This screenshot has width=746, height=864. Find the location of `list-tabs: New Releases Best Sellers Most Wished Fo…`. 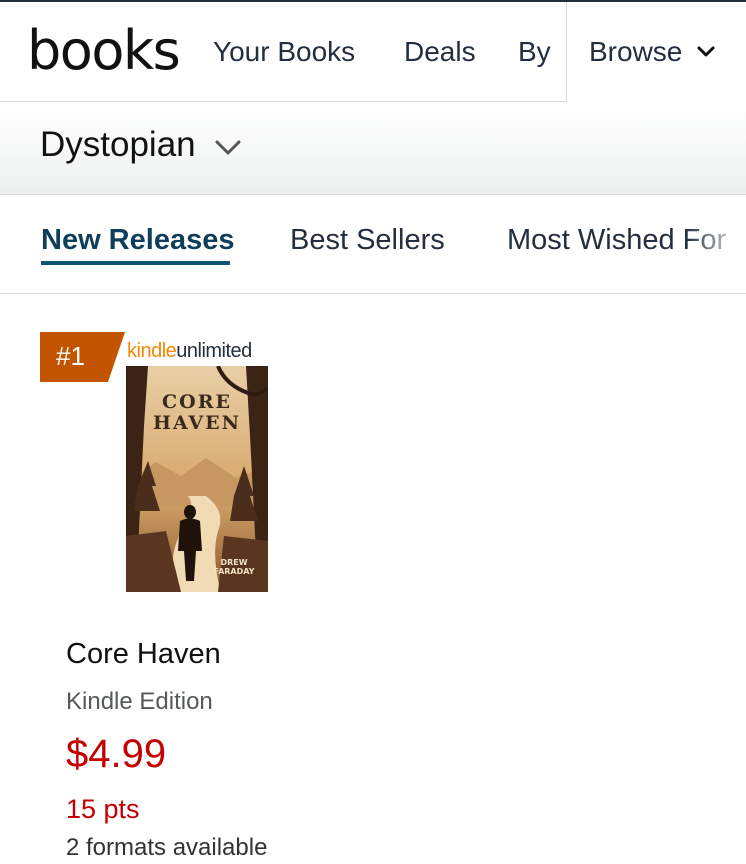

list-tabs: New Releases Best Sellers Most Wished Fo… is located at coordinates (373, 244).